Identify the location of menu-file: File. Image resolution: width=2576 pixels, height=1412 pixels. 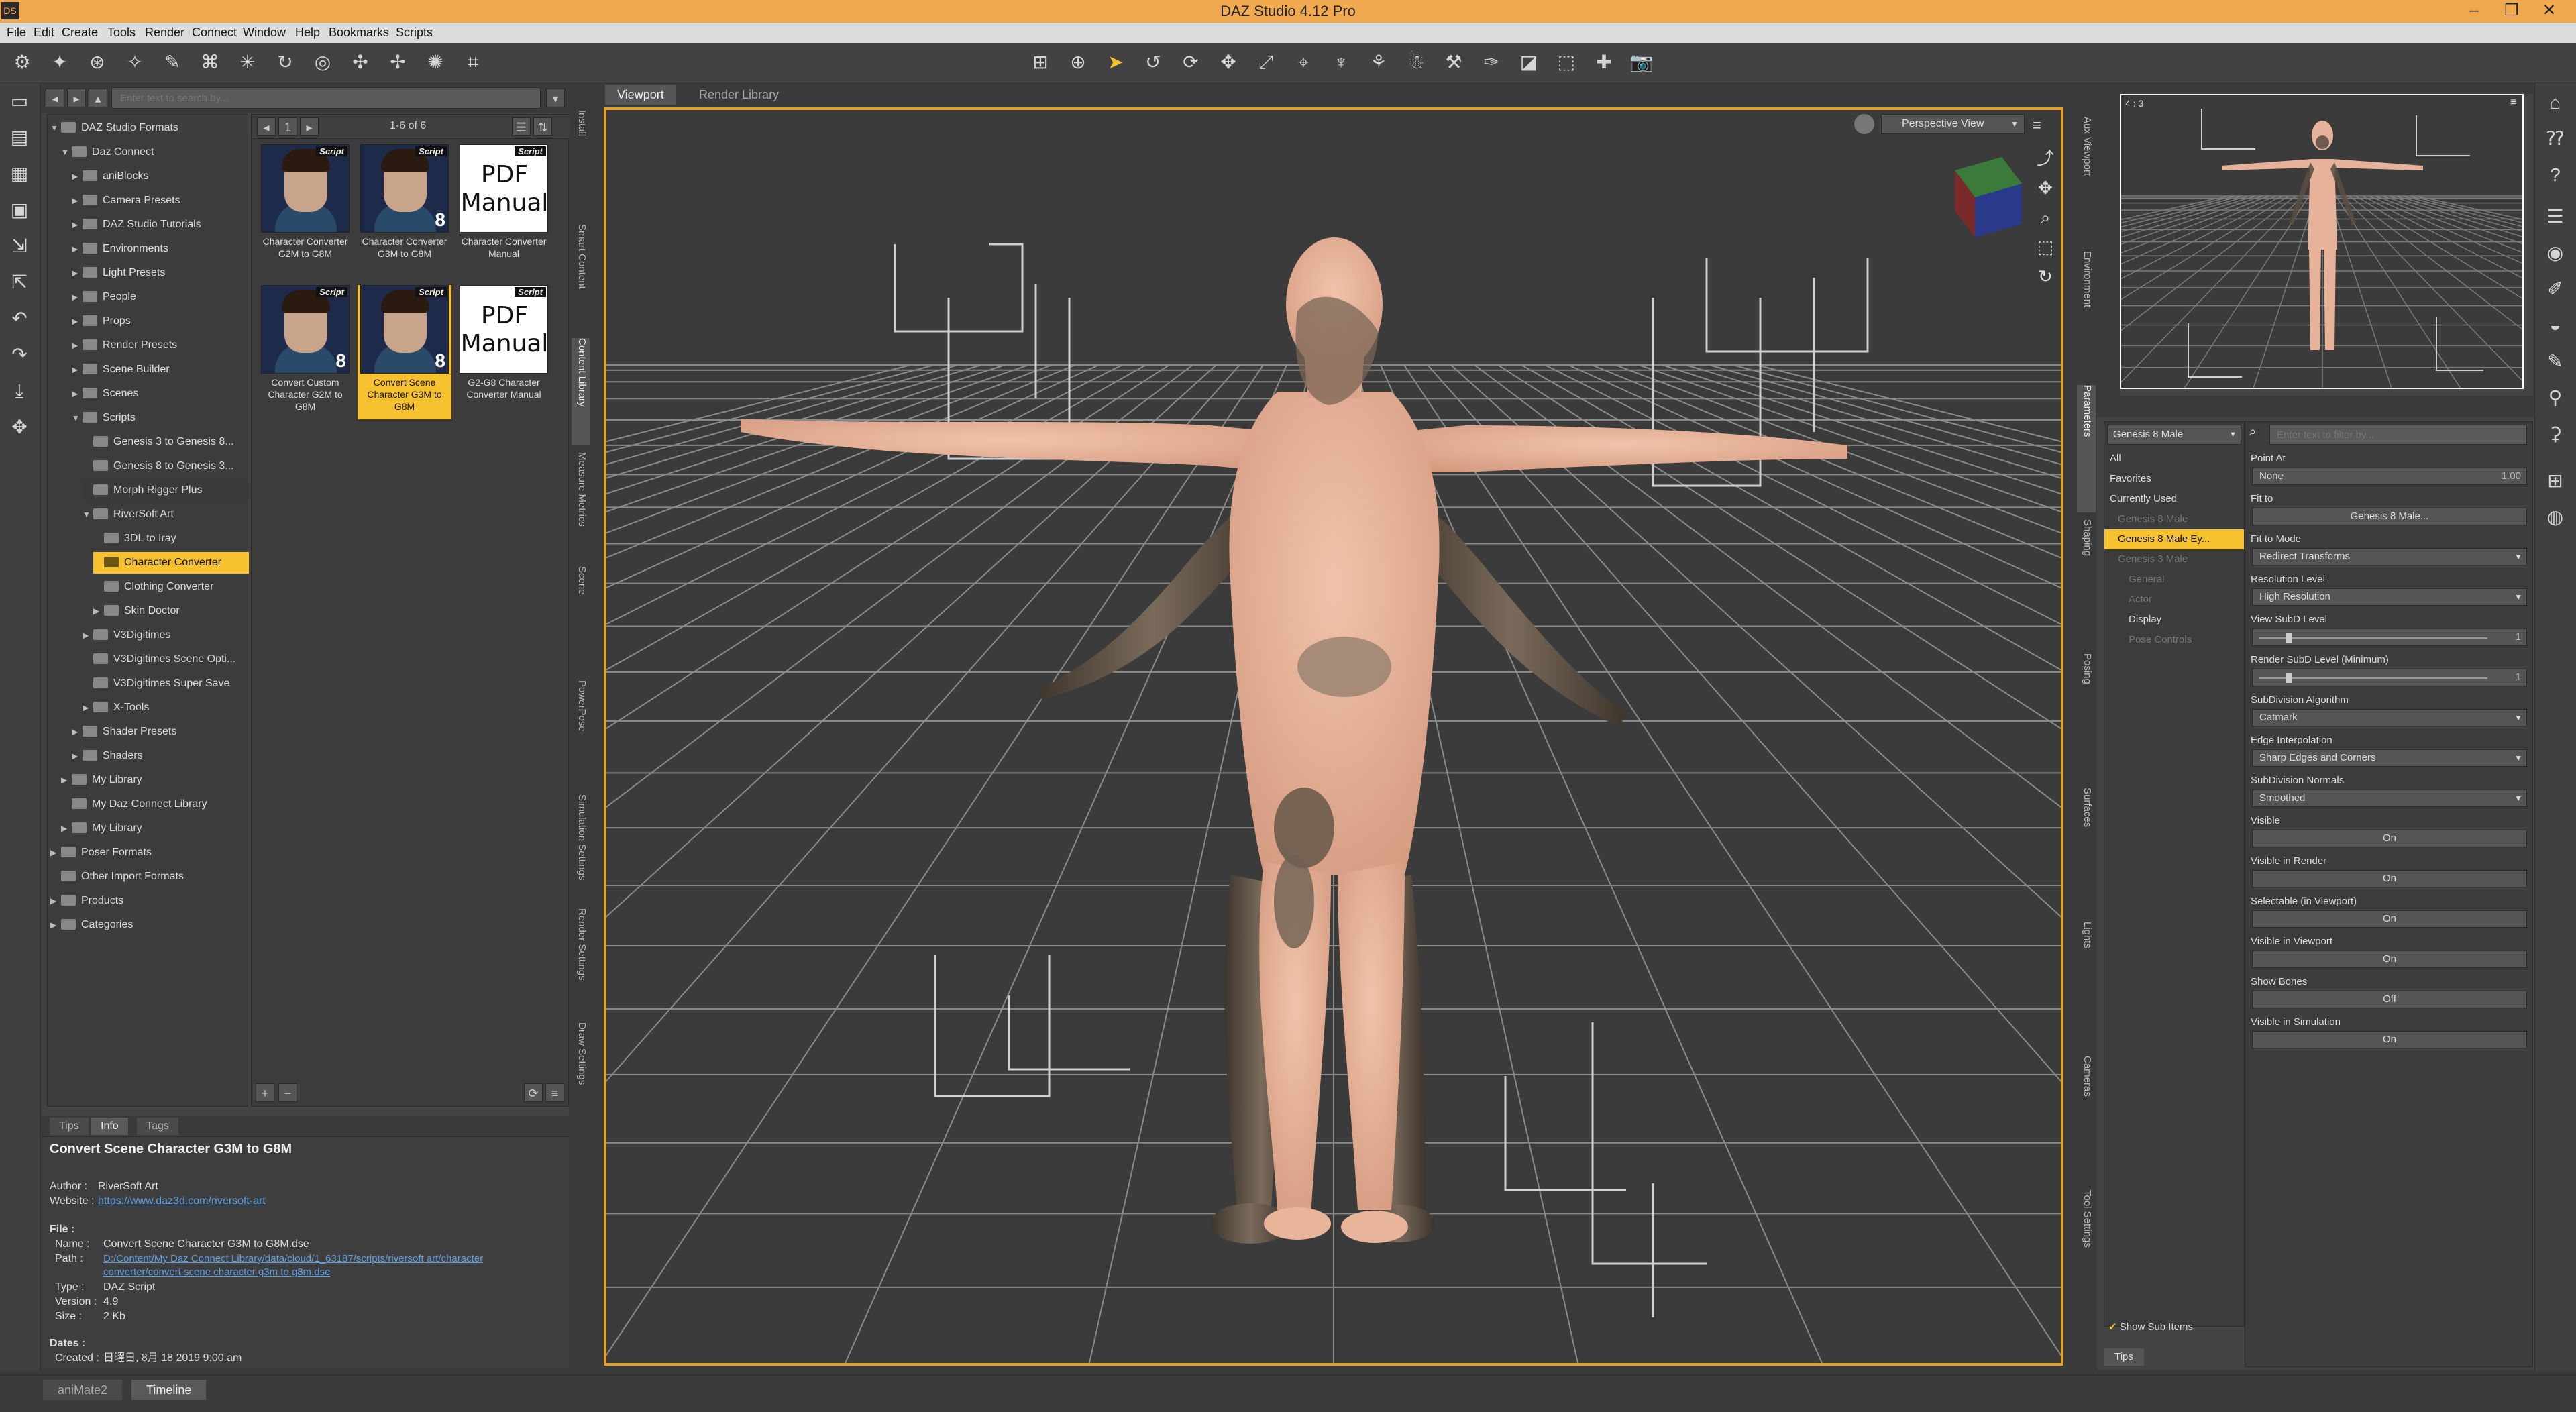
(16, 32).